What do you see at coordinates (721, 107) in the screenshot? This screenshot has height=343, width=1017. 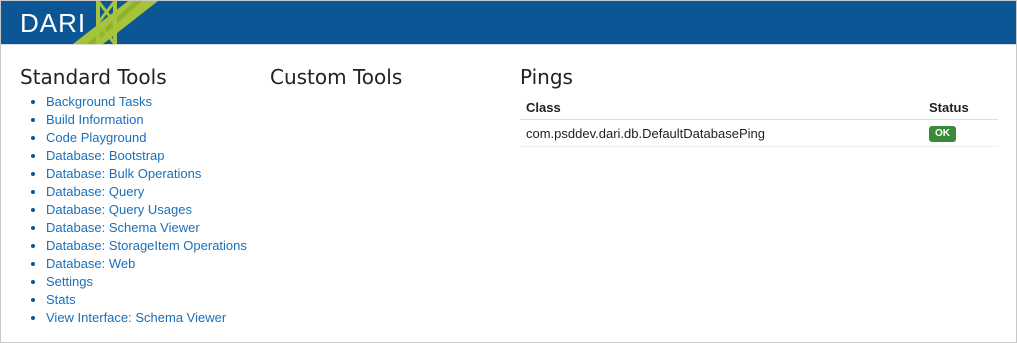 I see `column-header-class: Class` at bounding box center [721, 107].